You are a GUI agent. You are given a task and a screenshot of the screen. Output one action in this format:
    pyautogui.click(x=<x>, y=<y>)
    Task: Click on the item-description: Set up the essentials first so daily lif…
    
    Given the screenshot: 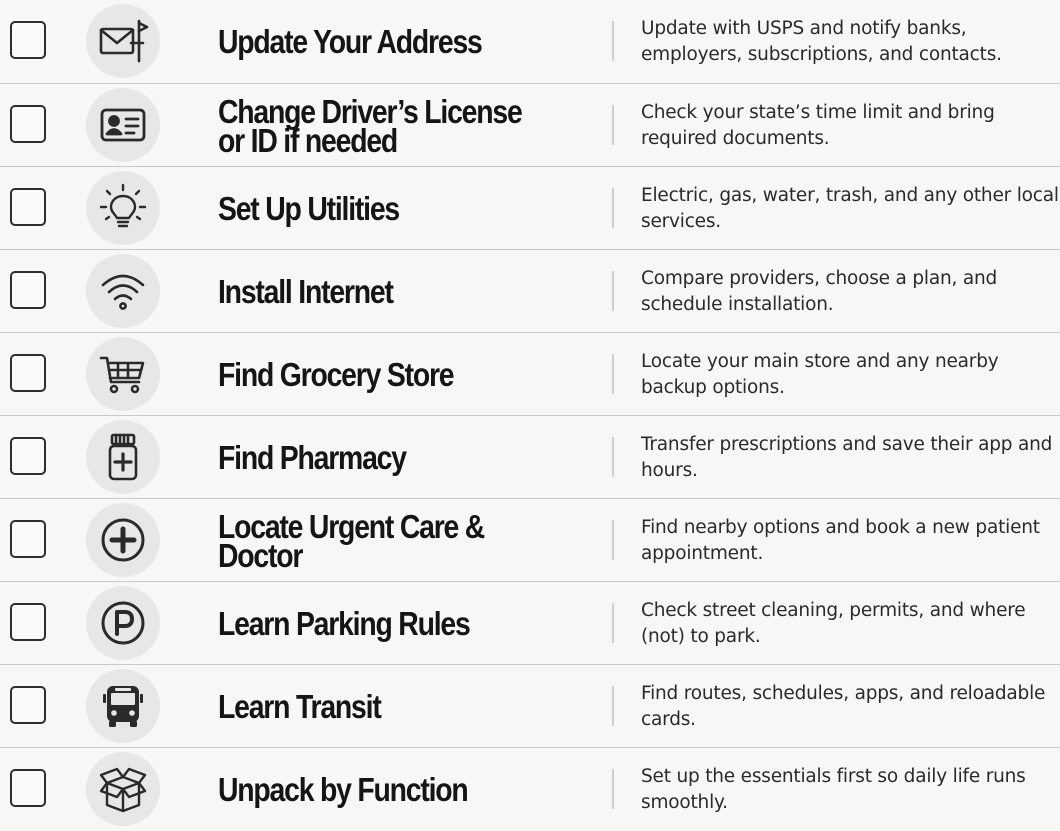 What is the action you would take?
    pyautogui.click(x=833, y=789)
    